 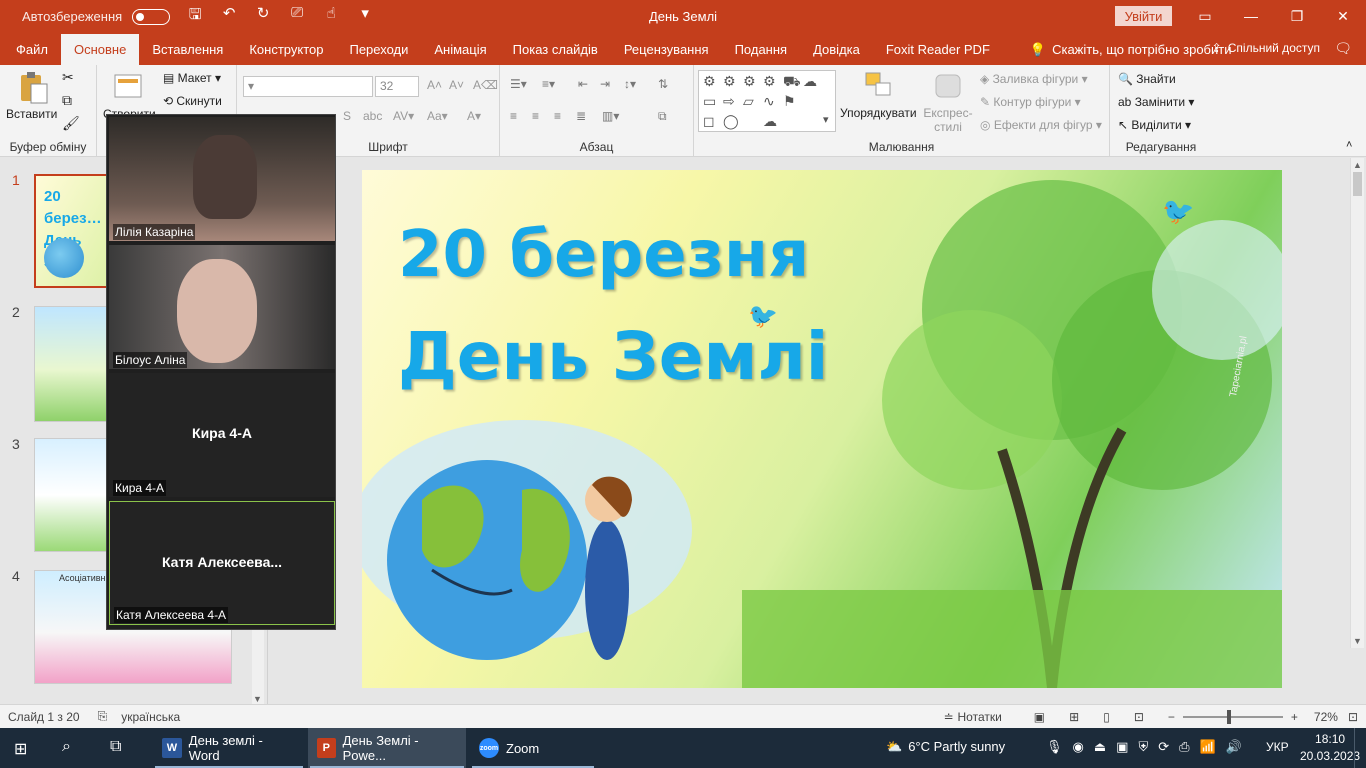 What do you see at coordinates (20, 749) in the screenshot?
I see `windows-start-icon: ⊞` at bounding box center [20, 749].